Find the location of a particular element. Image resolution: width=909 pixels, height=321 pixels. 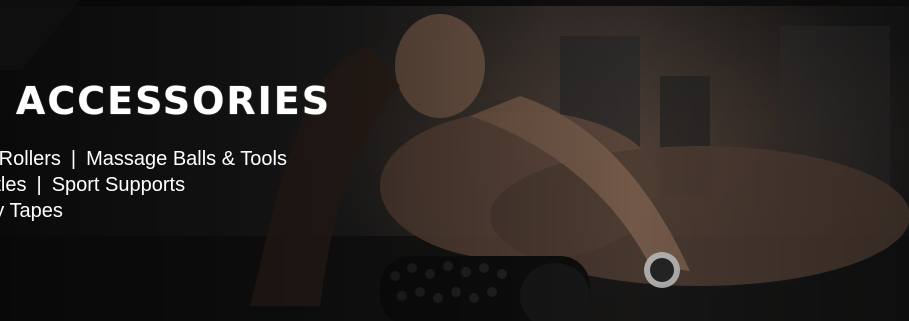

category-line-2: er Bottles | Sport Supports is located at coordinates (165, 185).